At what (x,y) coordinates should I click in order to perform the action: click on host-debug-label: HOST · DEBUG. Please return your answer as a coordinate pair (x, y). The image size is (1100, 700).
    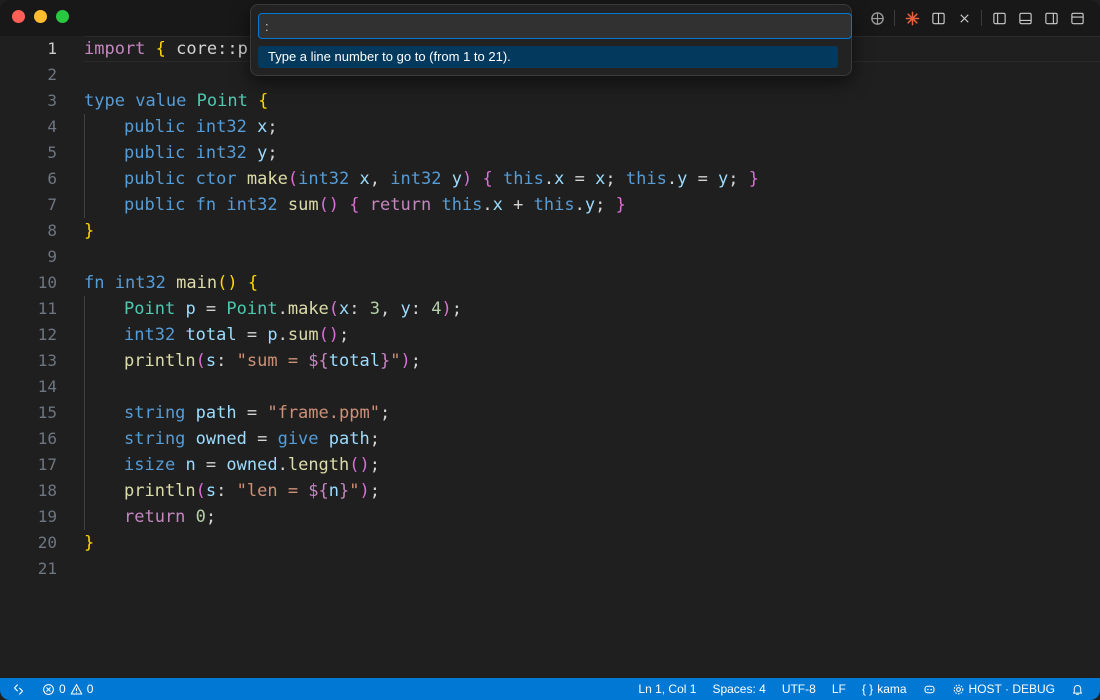
    Looking at the image, I should click on (1011, 689).